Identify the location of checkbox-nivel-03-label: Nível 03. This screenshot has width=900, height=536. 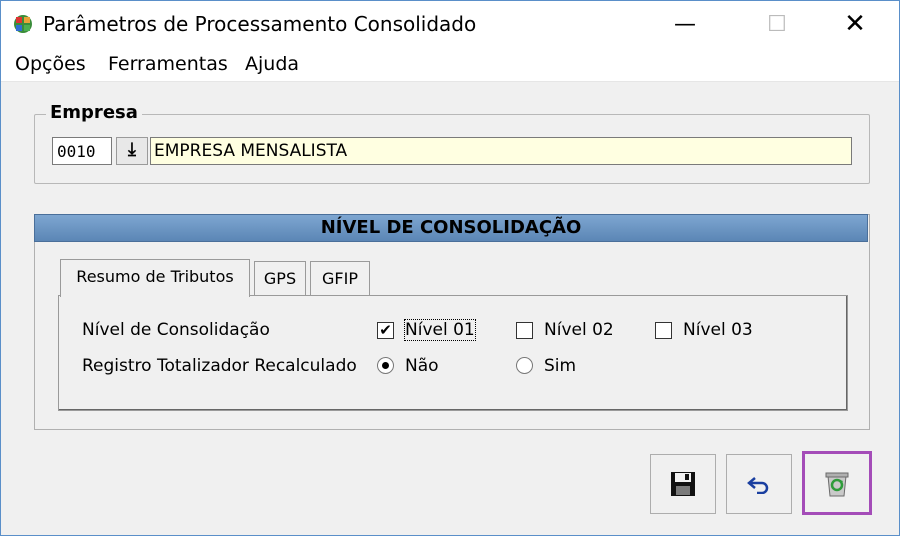
(718, 330).